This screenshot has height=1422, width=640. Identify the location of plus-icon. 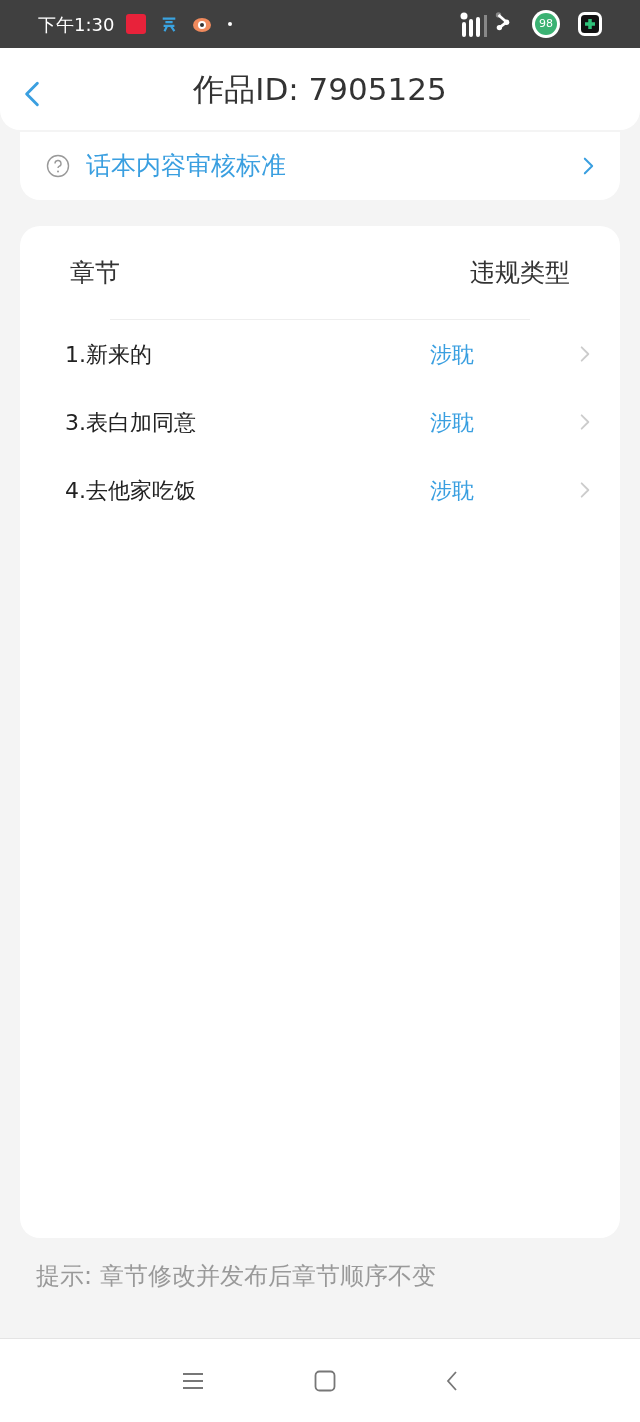
(590, 24).